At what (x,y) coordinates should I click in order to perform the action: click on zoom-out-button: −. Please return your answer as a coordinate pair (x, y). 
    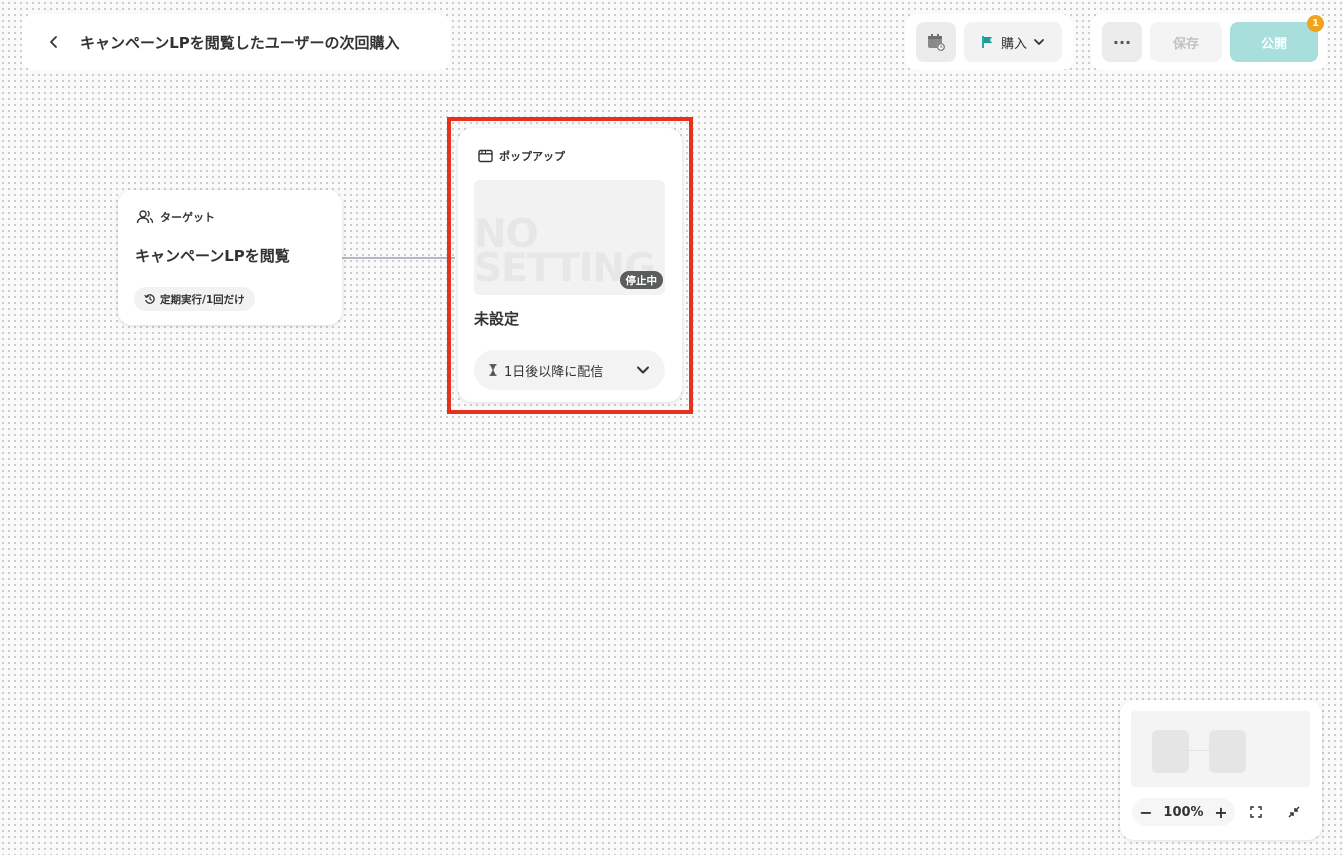
    Looking at the image, I should click on (1146, 812).